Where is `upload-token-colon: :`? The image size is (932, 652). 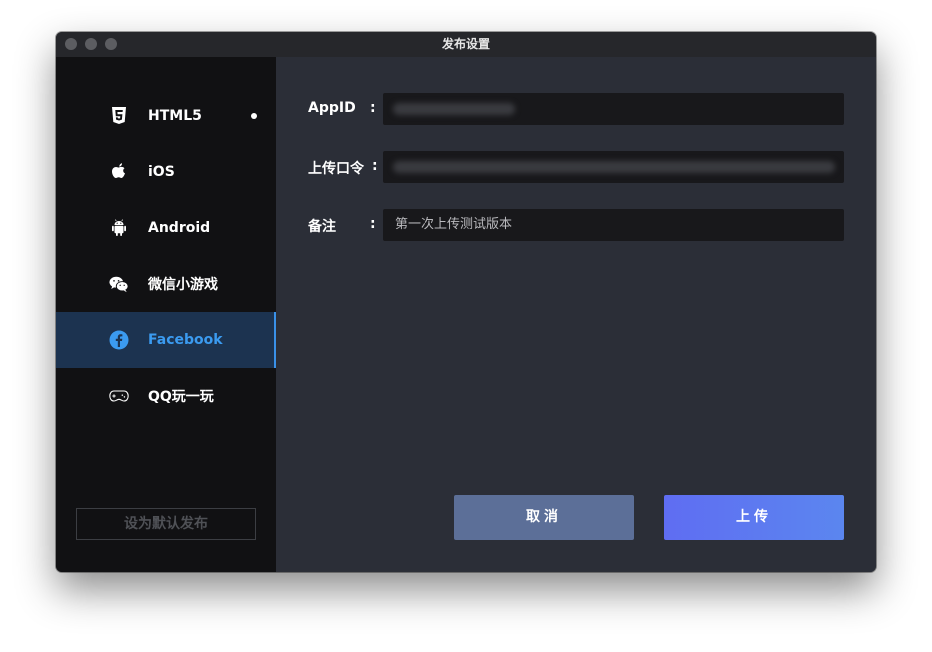
upload-token-colon: : is located at coordinates (375, 166).